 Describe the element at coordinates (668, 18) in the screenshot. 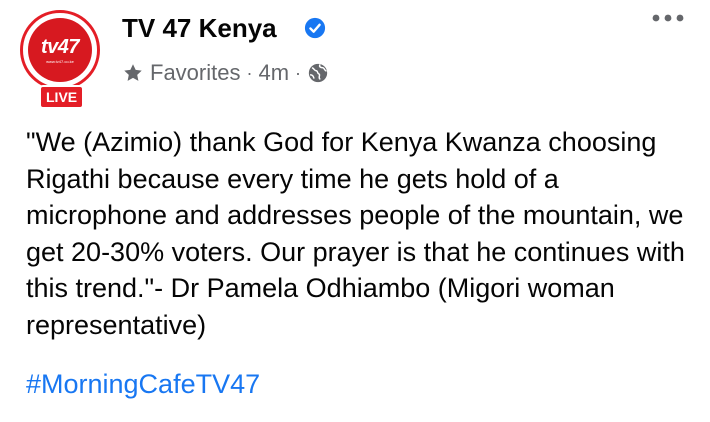

I see `more-options-icon` at that location.